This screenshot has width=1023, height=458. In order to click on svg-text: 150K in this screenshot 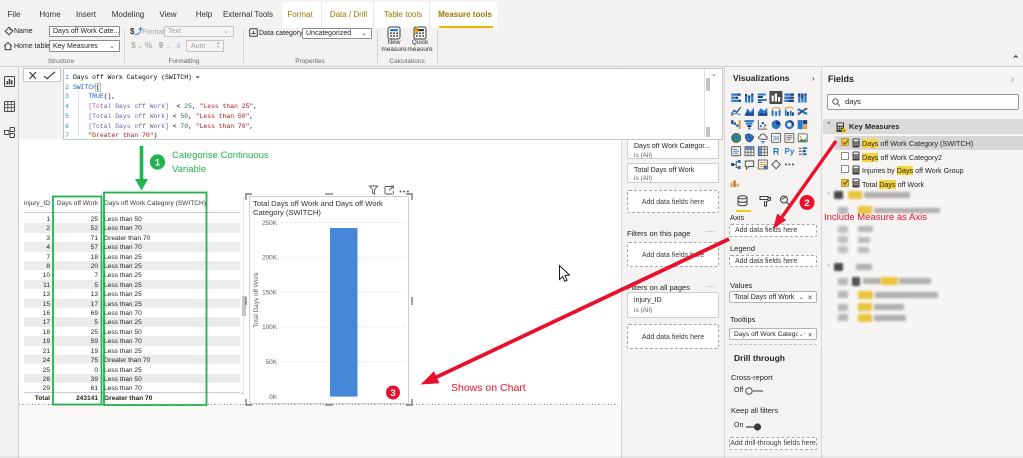, I will do `click(270, 292)`.